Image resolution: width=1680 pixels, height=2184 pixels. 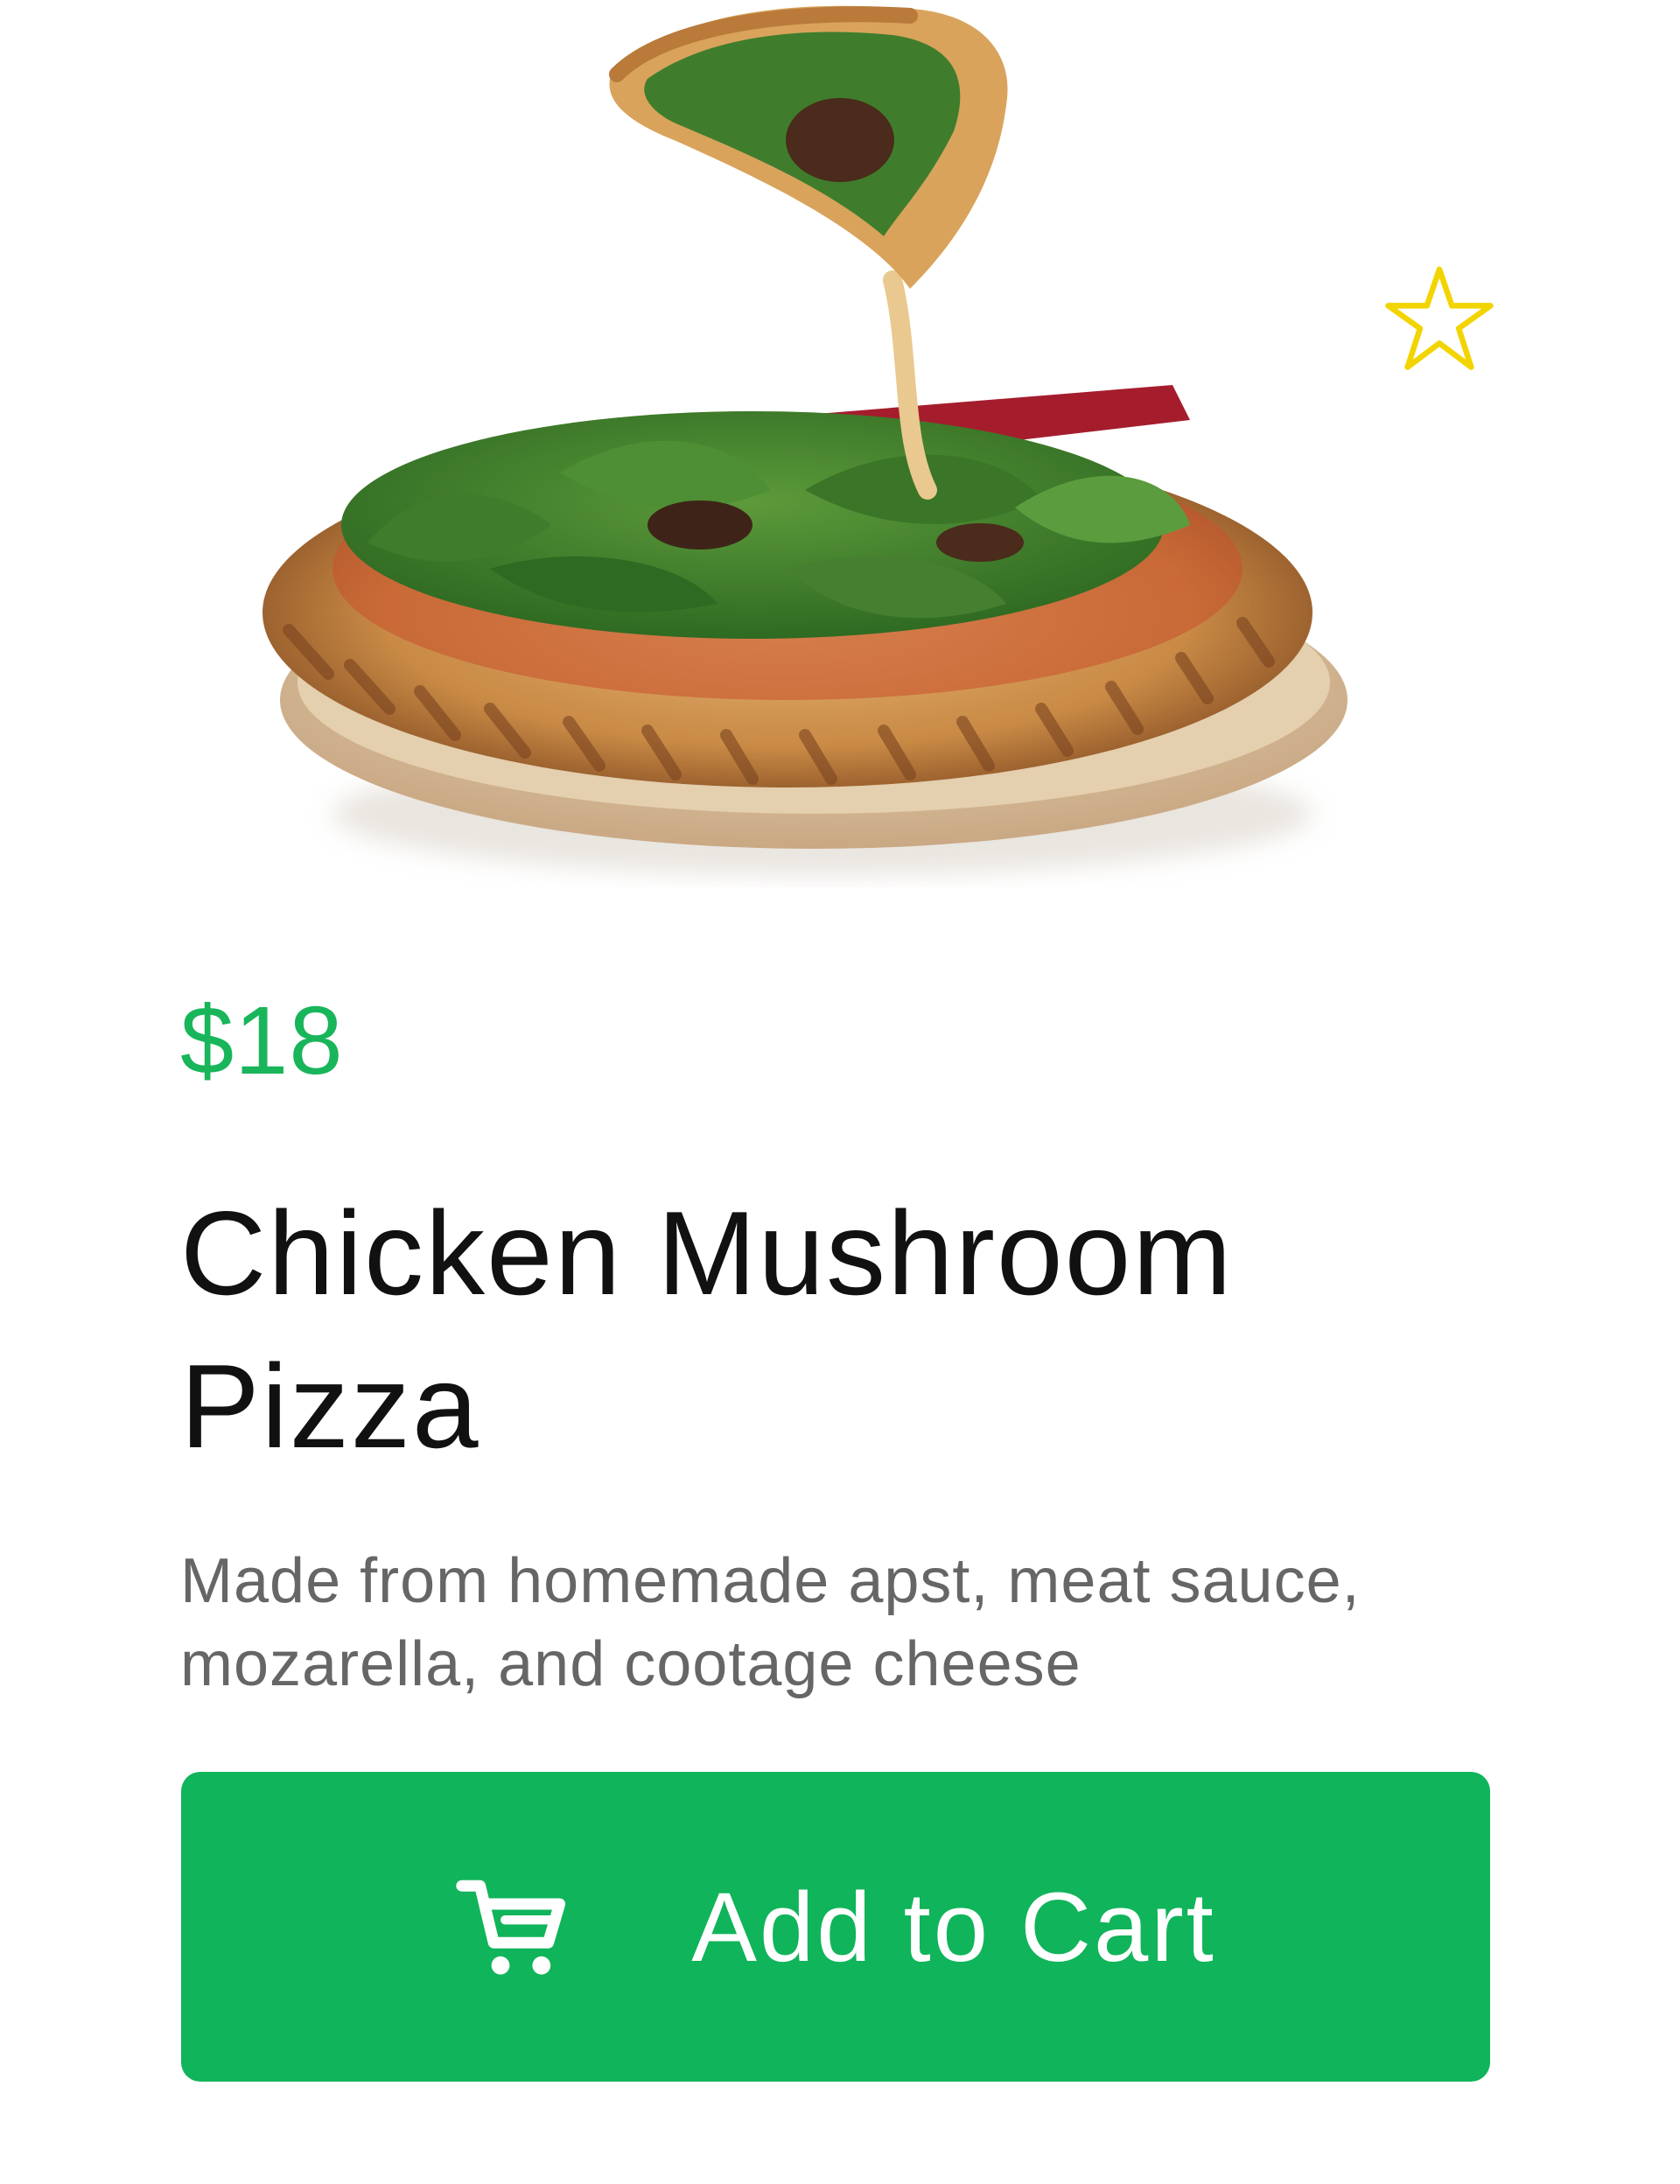 I want to click on favorite-star-icon, so click(x=1439, y=319).